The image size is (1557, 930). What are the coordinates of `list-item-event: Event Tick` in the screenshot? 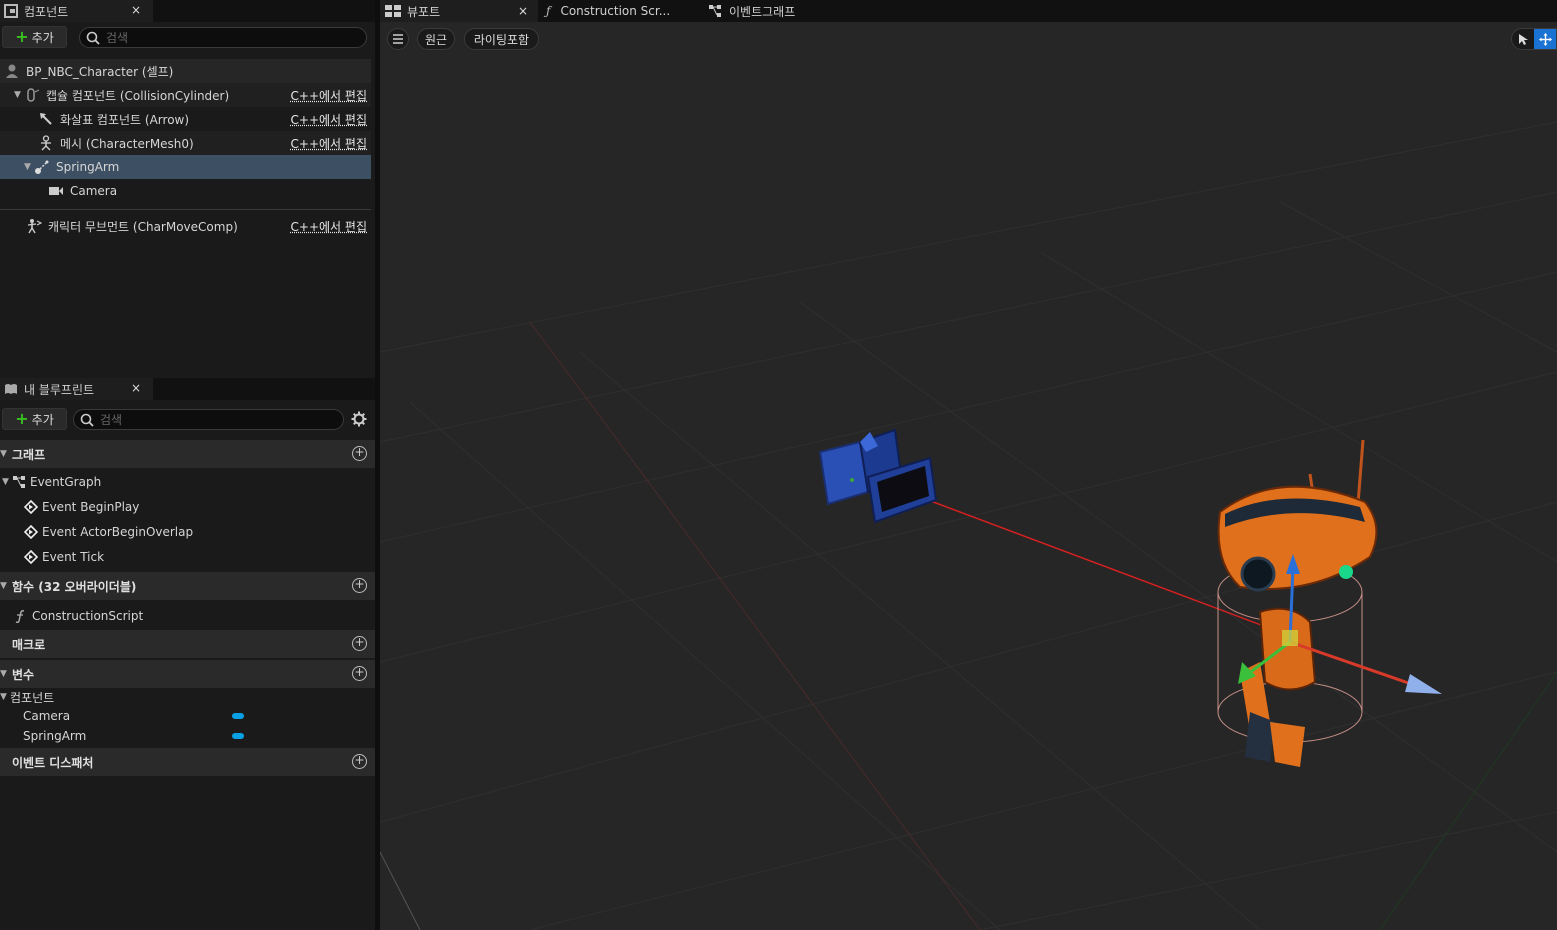 It's located at (187, 556).